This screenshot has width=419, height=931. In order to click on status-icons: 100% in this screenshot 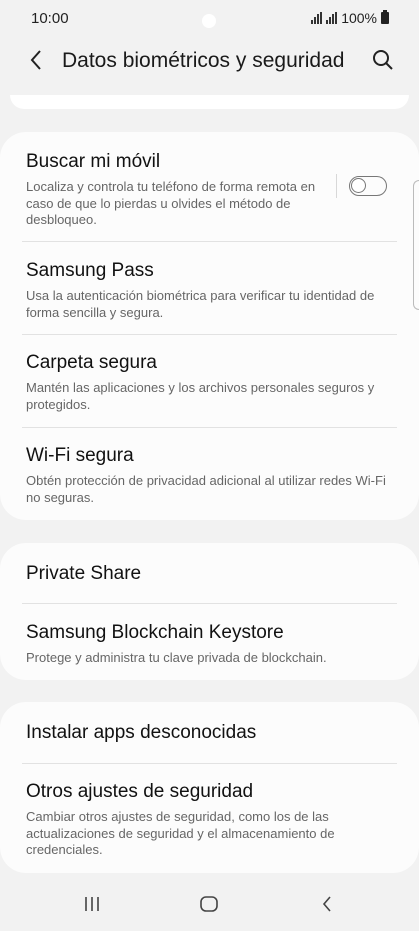, I will do `click(350, 18)`.